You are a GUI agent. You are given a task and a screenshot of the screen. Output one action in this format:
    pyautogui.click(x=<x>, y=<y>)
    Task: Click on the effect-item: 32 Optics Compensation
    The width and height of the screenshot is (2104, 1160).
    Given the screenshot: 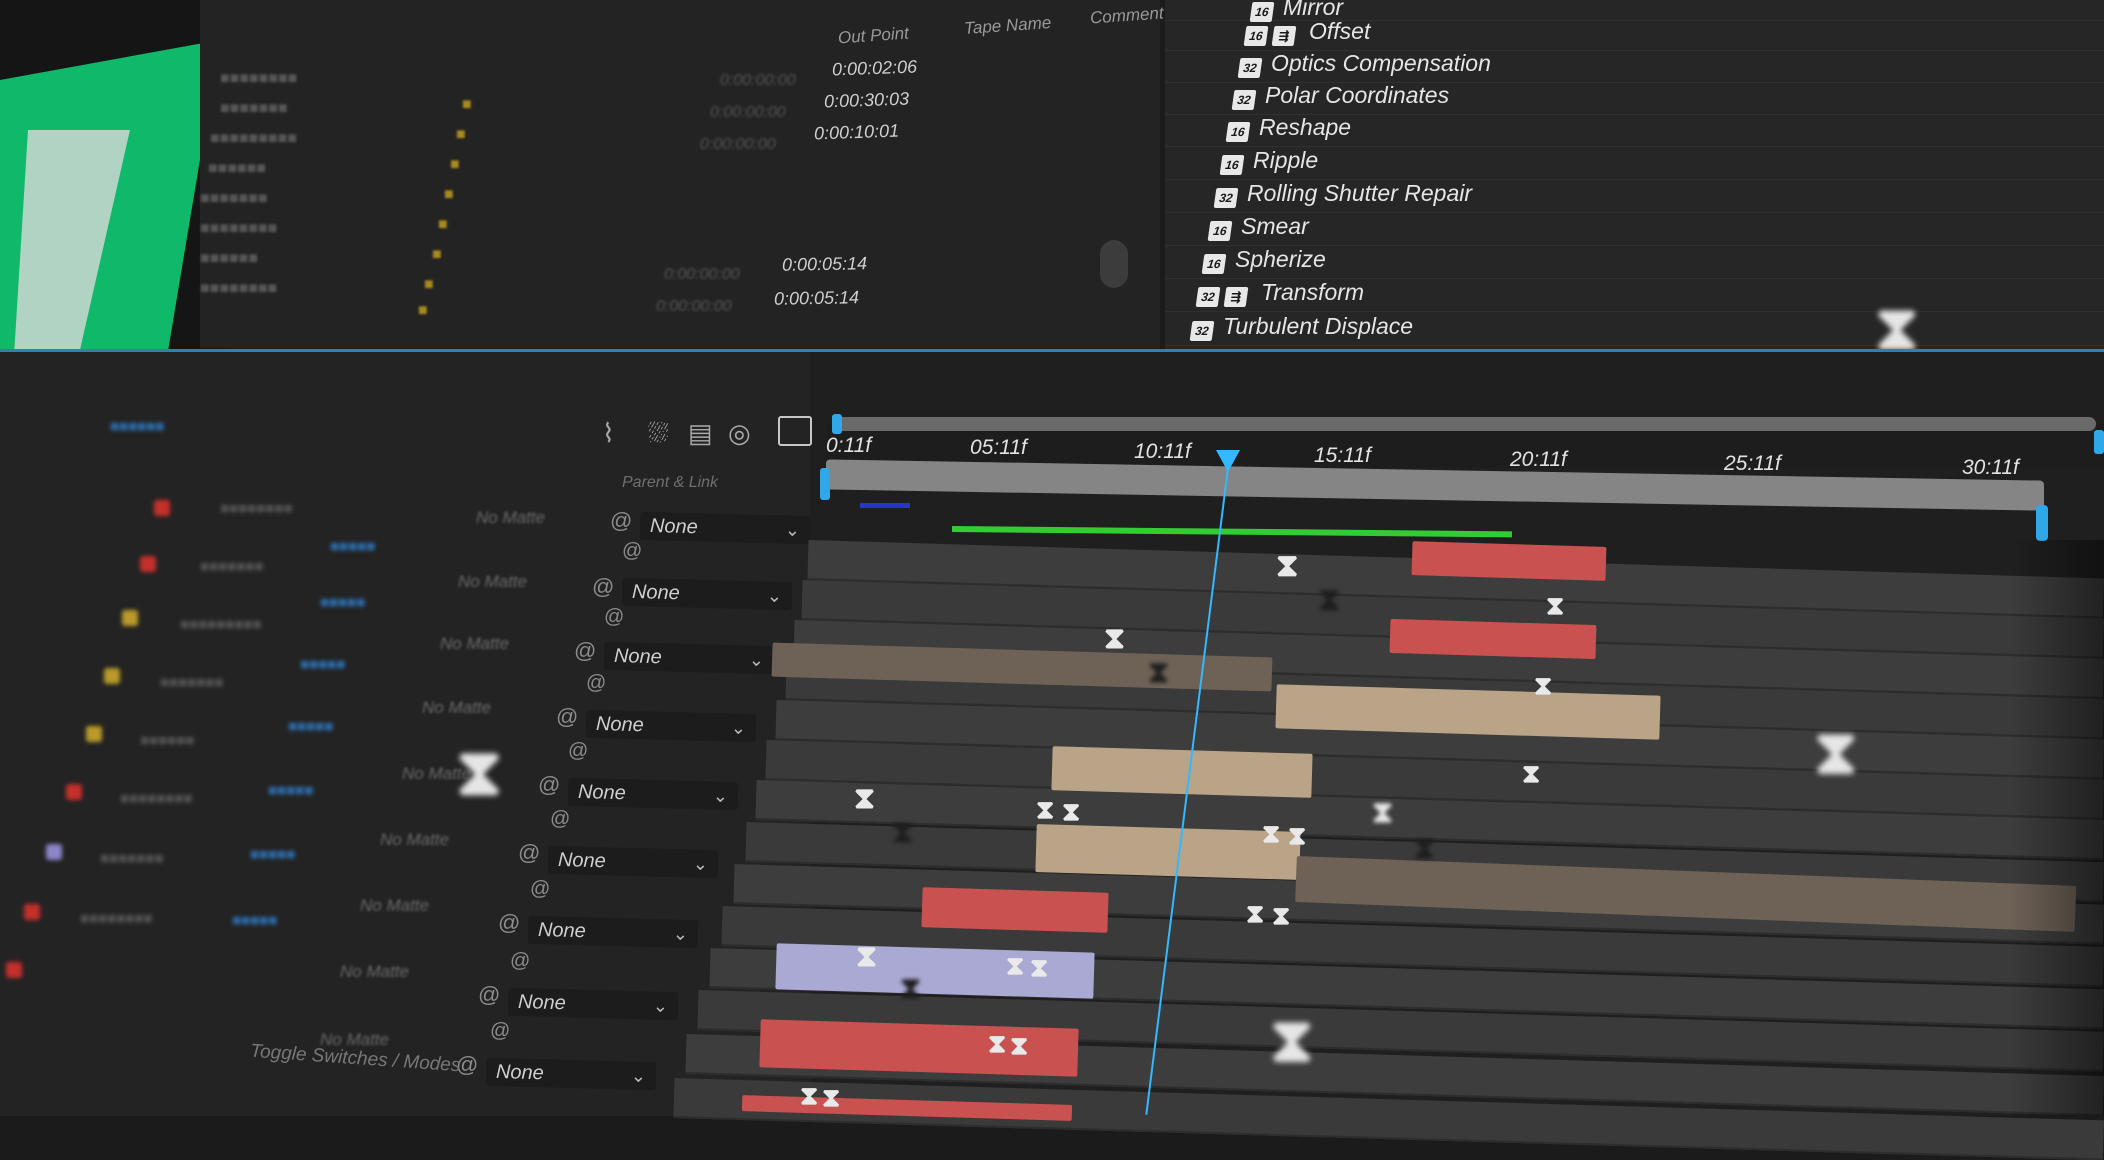 What is the action you would take?
    pyautogui.click(x=1634, y=66)
    